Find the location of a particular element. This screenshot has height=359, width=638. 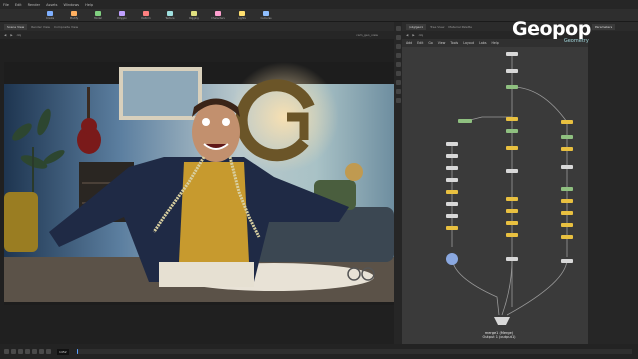

tab-geo1: /obj/geo1 is located at coordinates (416, 26).